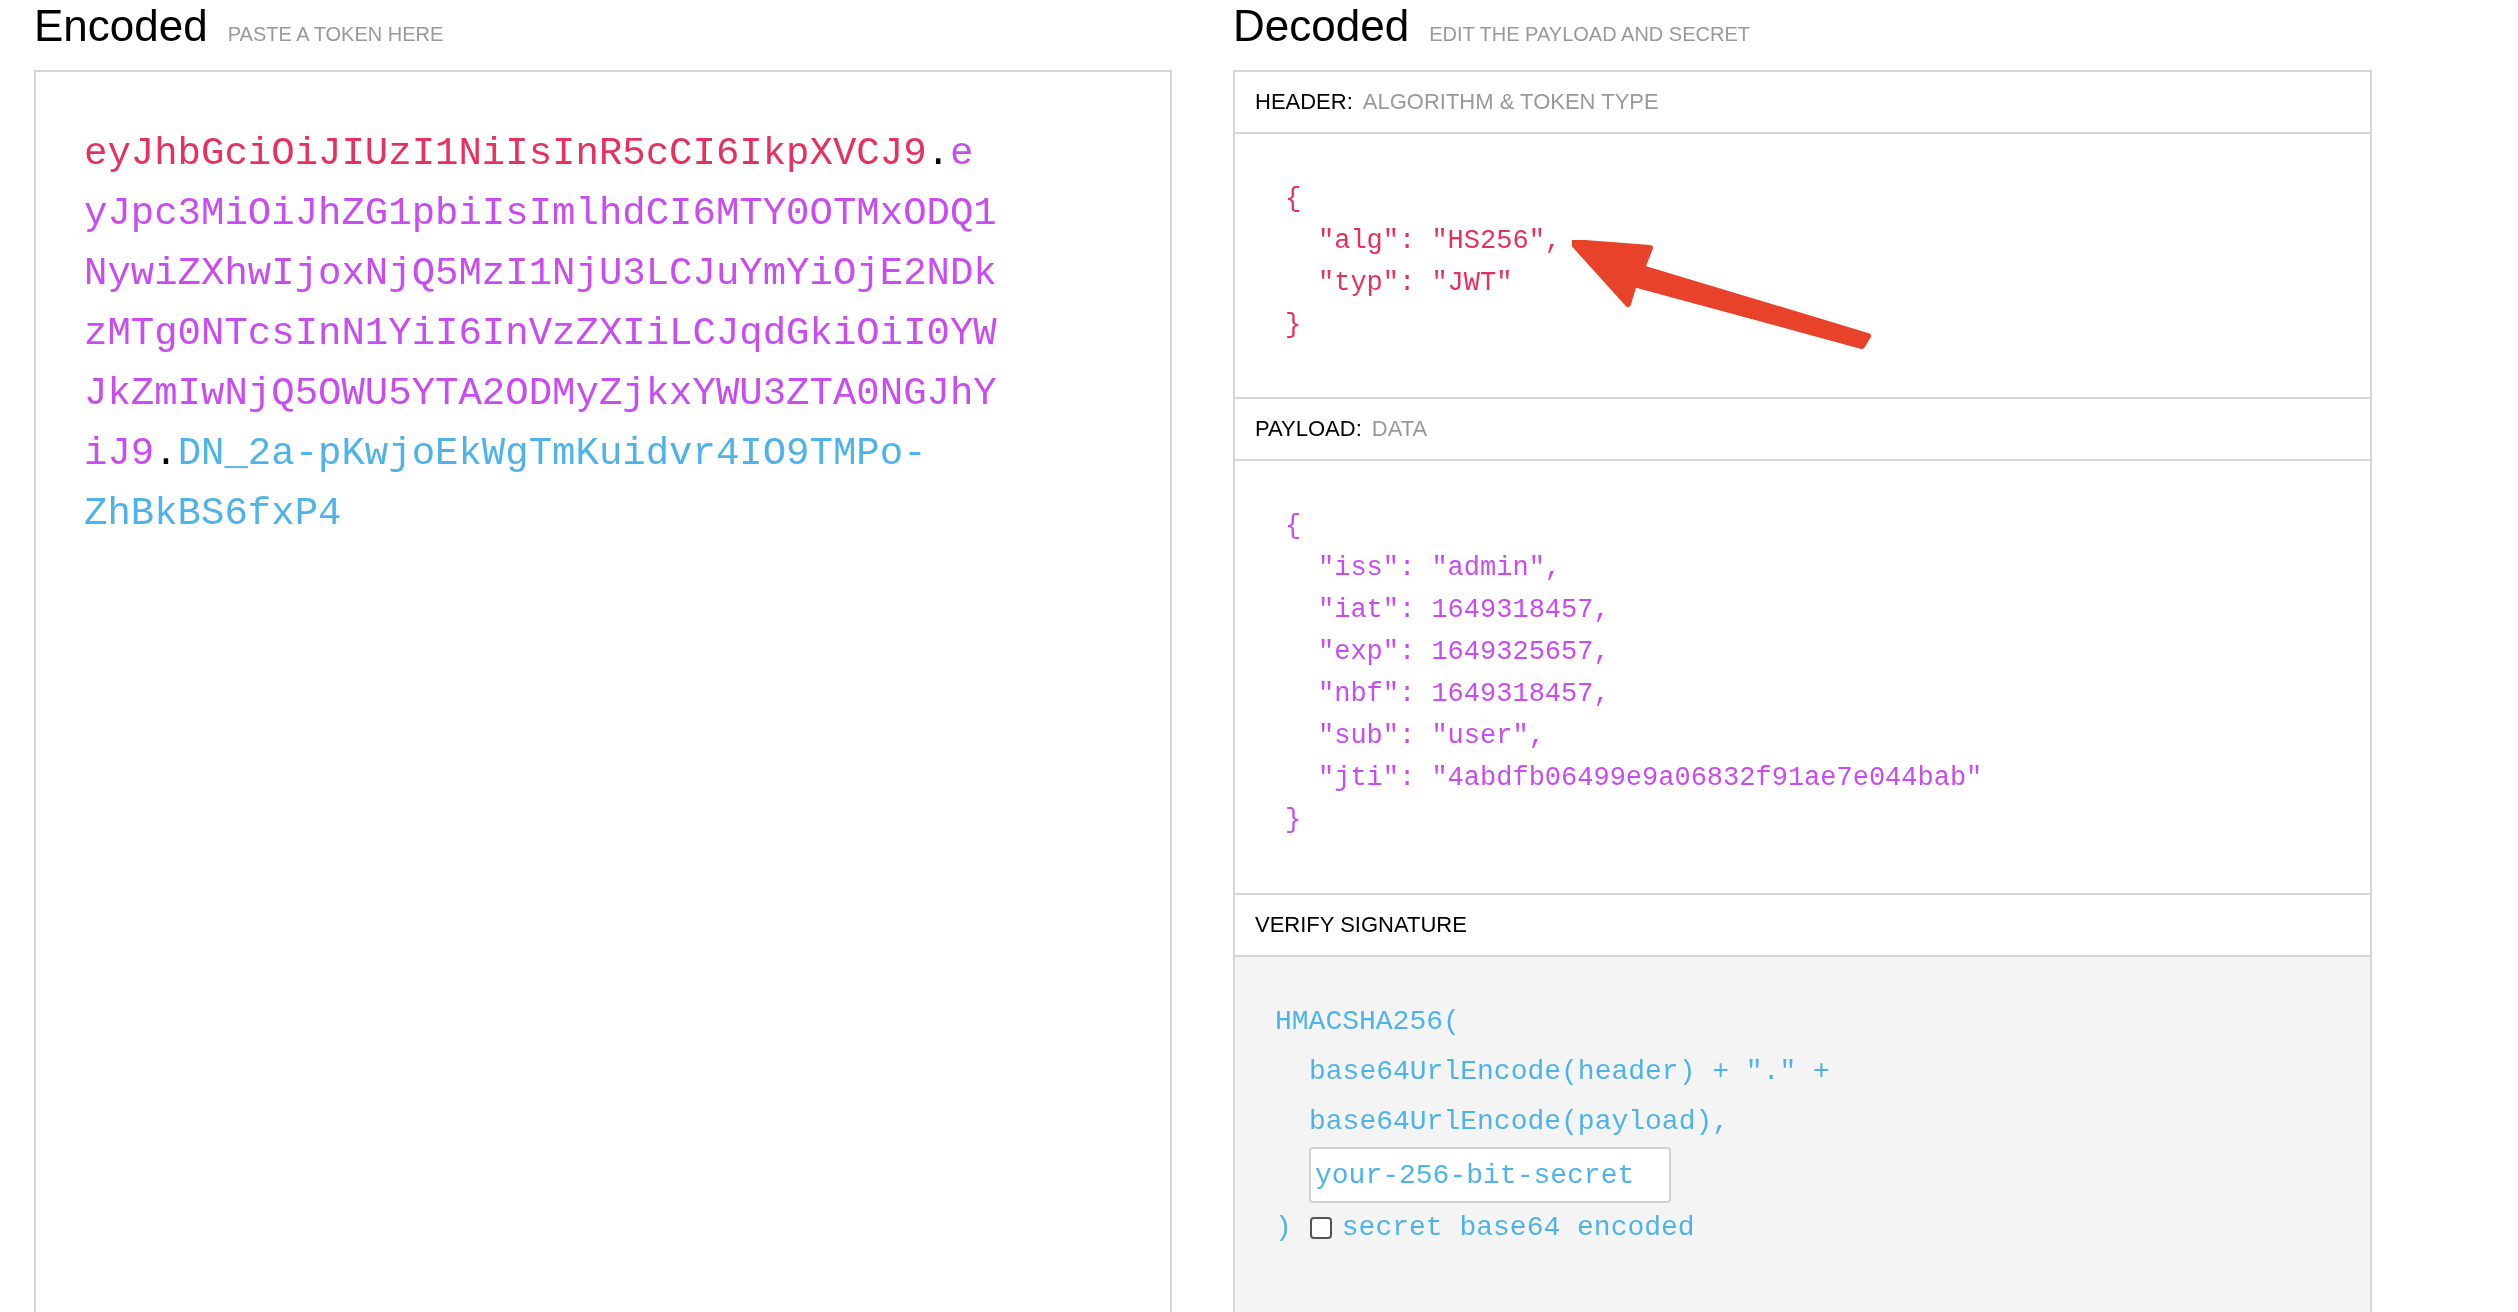  Describe the element at coordinates (1368, 1022) in the screenshot. I see `code-line: HMACSHA256(` at that location.